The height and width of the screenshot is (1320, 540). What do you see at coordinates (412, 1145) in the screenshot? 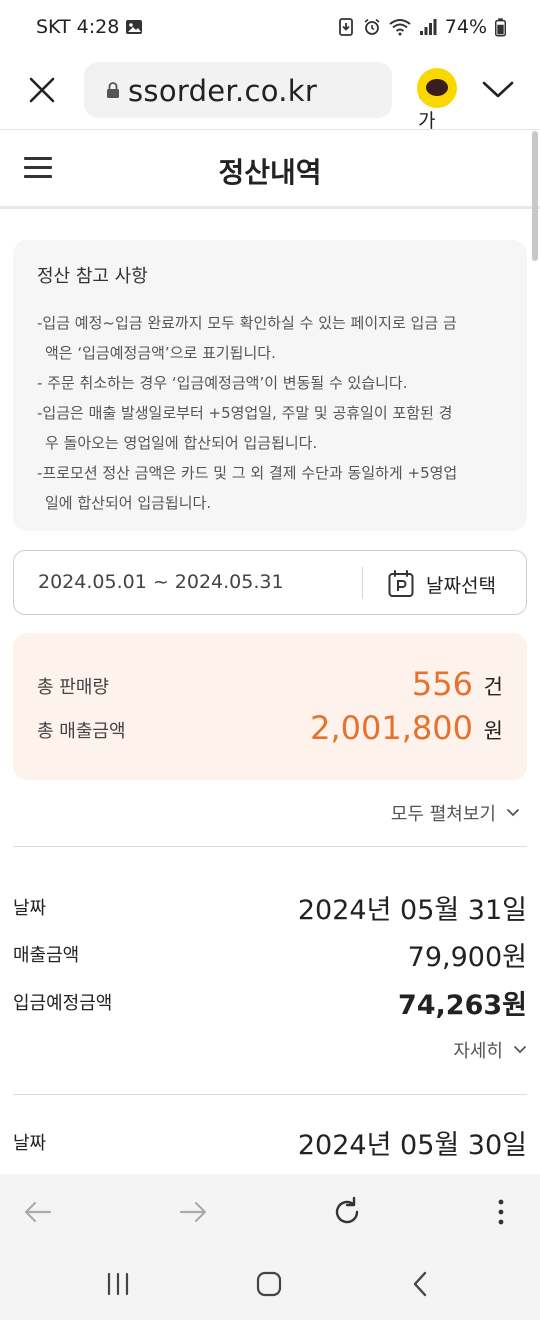
I see `record-date-value: 2024년 05월 30일` at bounding box center [412, 1145].